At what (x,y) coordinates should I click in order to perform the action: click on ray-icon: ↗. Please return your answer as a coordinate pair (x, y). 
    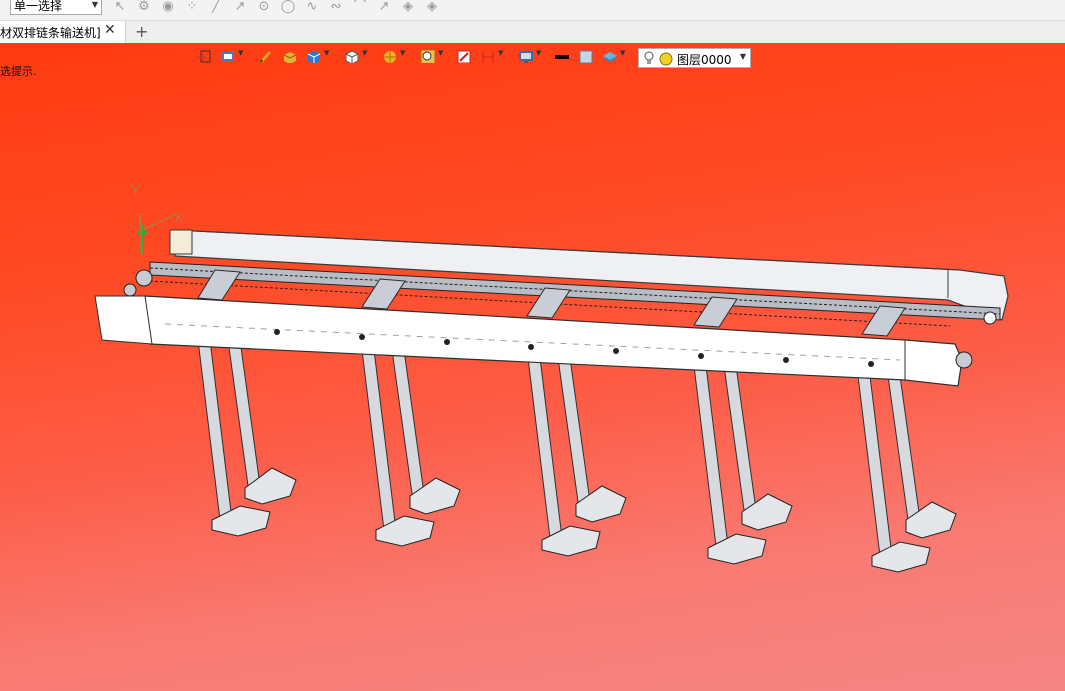
    Looking at the image, I should click on (240, 7).